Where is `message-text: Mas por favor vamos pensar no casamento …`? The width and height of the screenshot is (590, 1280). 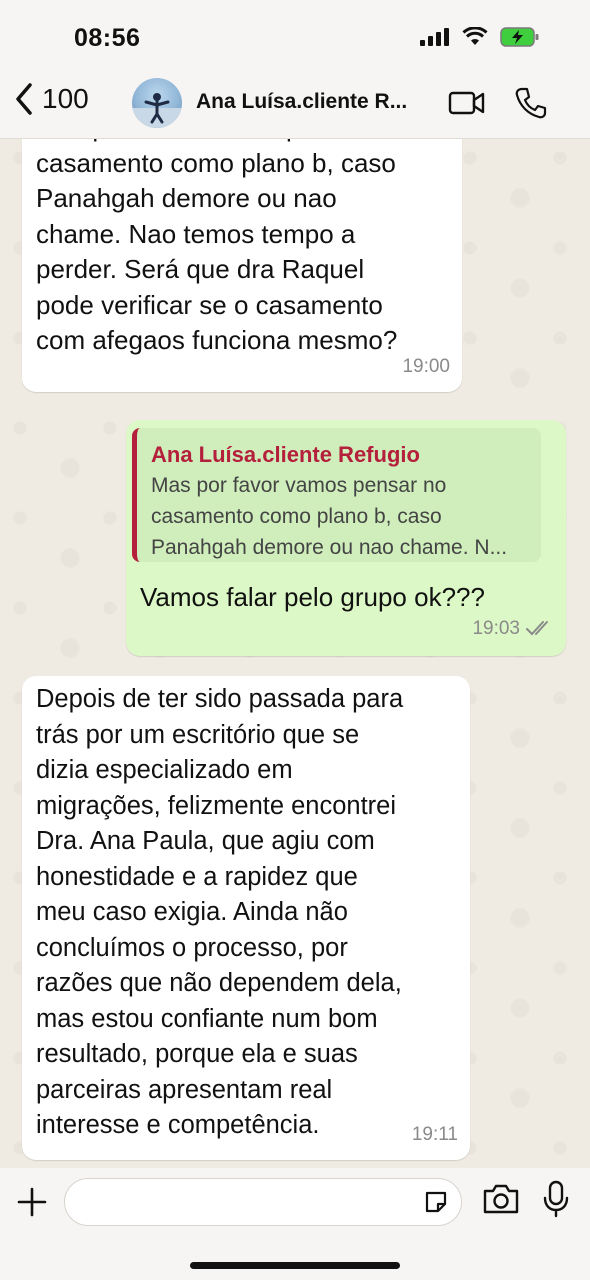 message-text: Mas por favor vamos pensar no casamento … is located at coordinates (219, 246).